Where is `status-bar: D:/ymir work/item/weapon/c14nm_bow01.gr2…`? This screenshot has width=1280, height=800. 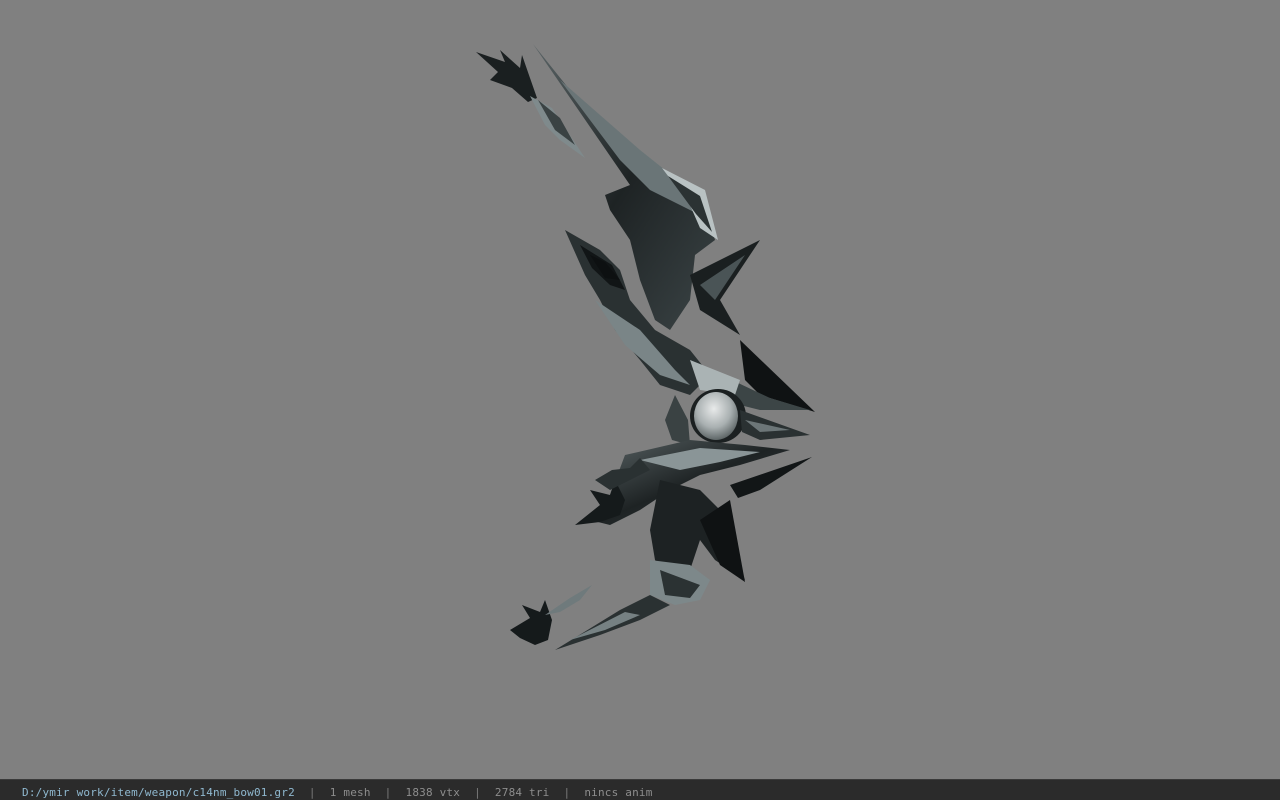 status-bar: D:/ymir work/item/weapon/c14nm_bow01.gr2… is located at coordinates (640, 789).